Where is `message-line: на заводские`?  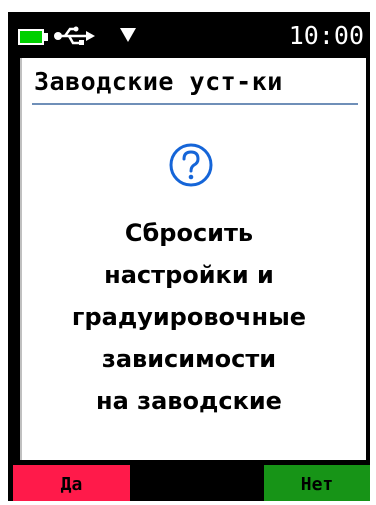 message-line: на заводские is located at coordinates (189, 401).